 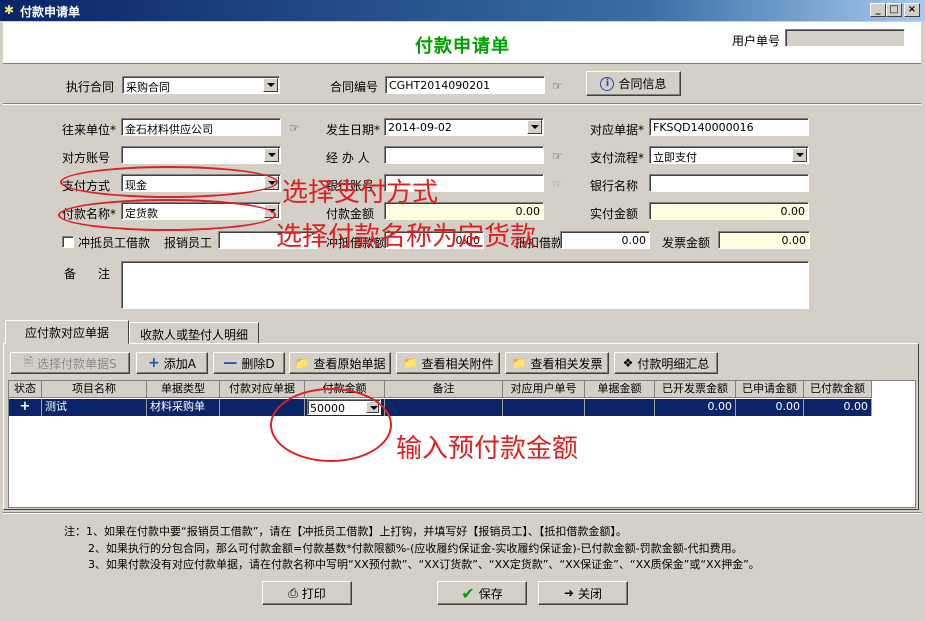 What do you see at coordinates (183, 407) in the screenshot?
I see `cell-doc-type: 材料采购单` at bounding box center [183, 407].